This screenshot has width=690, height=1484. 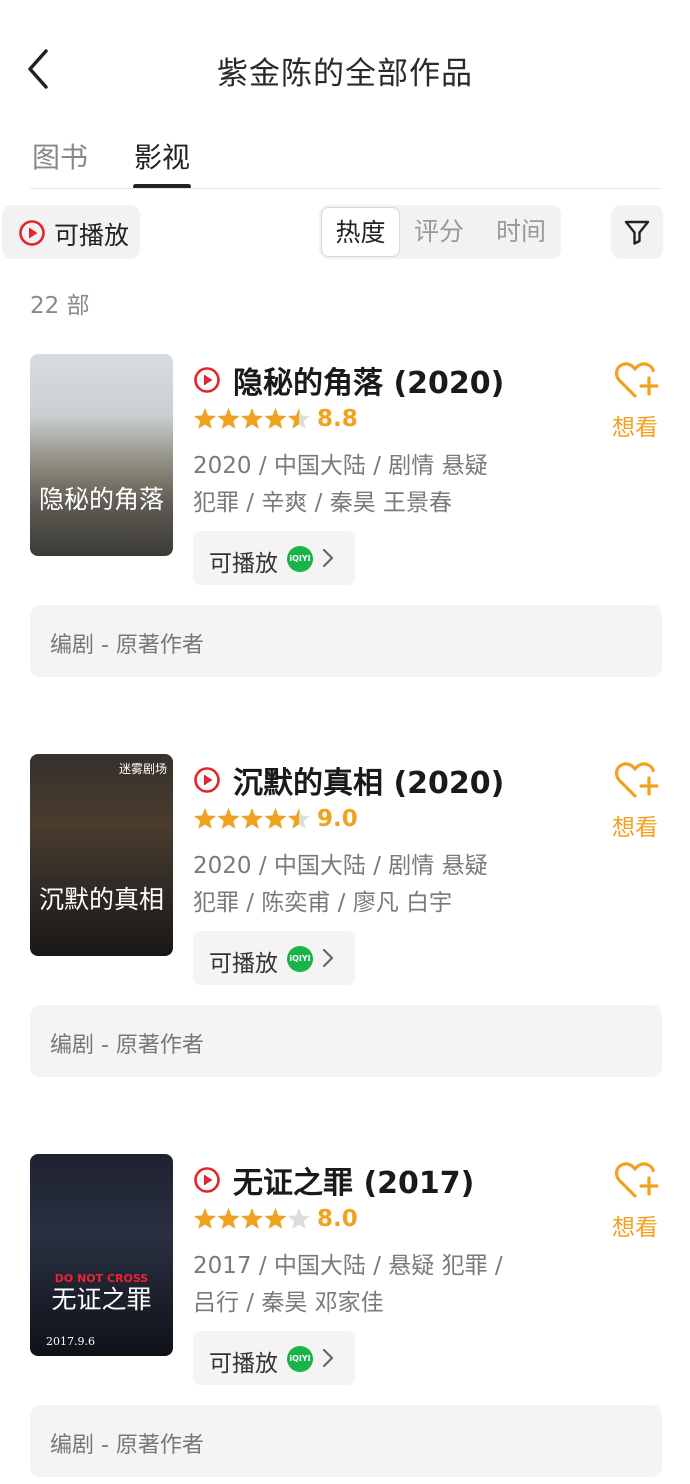 I want to click on result-count: 22 部, so click(x=60, y=306).